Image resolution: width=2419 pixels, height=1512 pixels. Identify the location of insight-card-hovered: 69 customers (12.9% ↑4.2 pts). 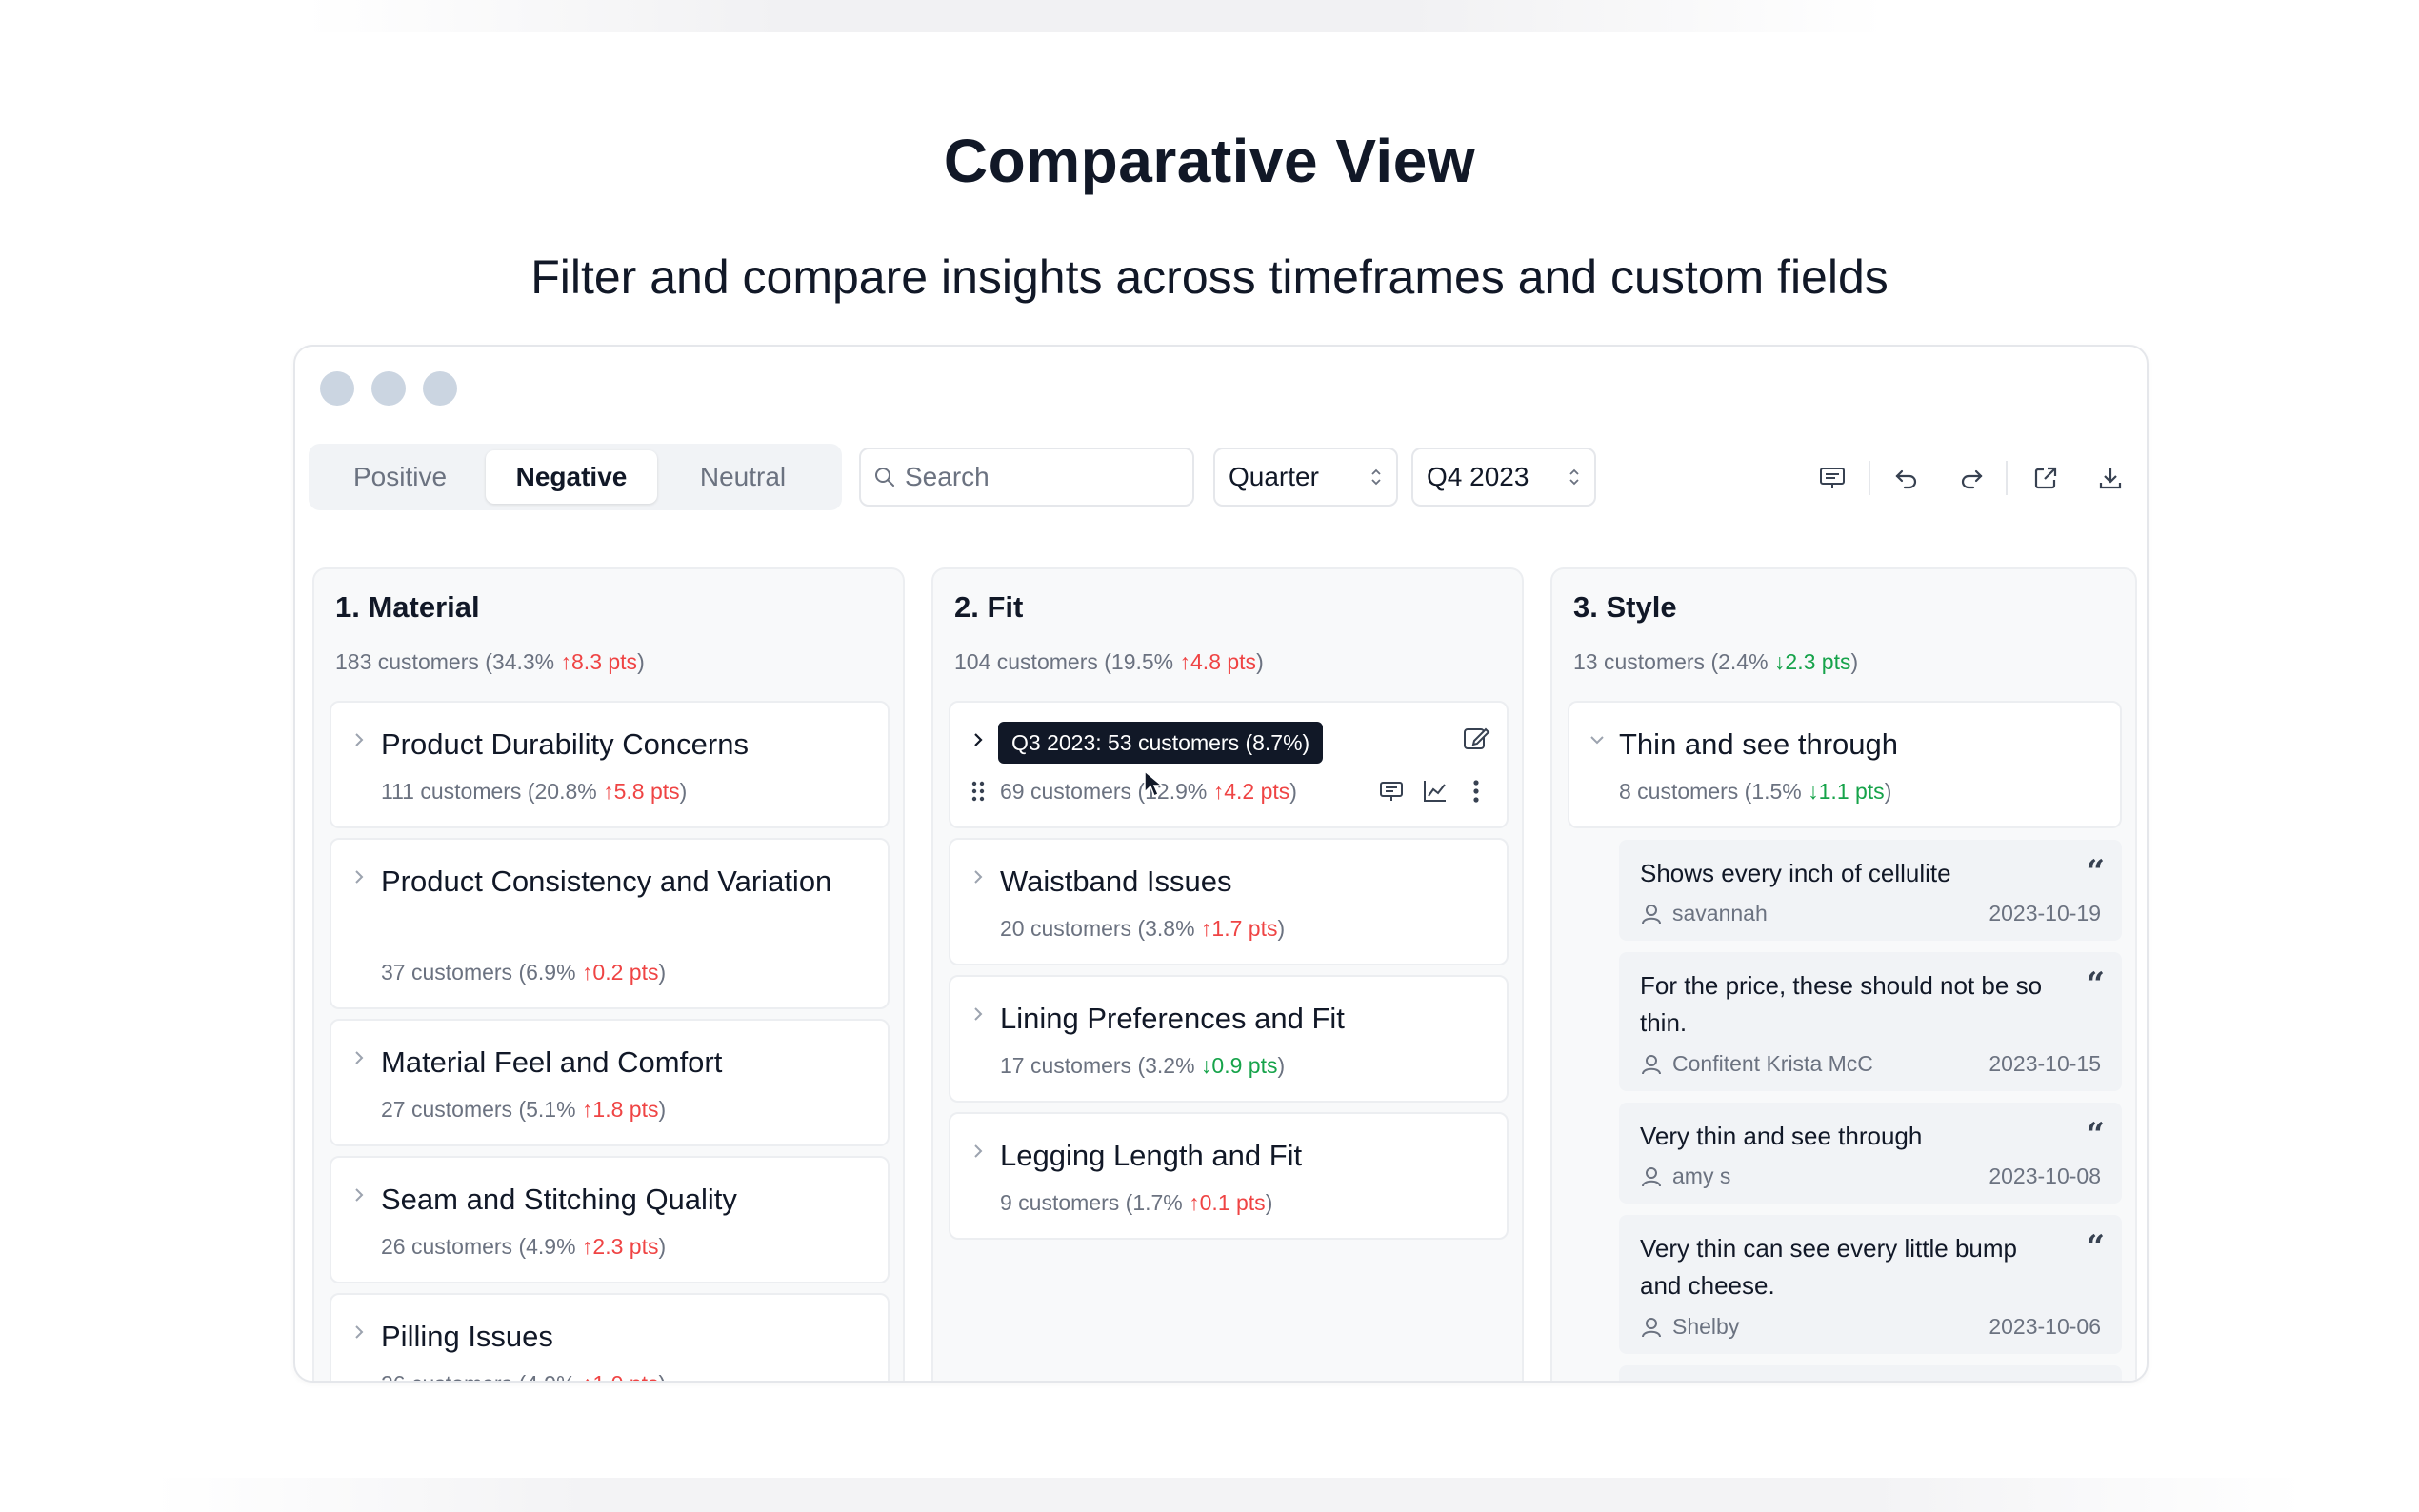
(1229, 764).